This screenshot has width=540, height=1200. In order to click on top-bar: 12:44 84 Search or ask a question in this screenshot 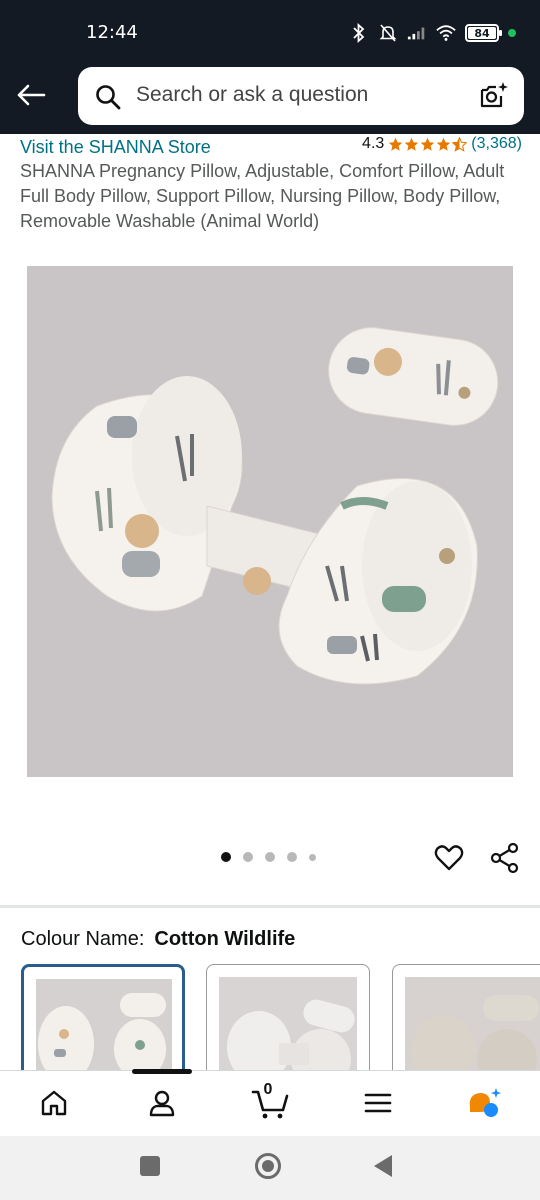, I will do `click(270, 67)`.